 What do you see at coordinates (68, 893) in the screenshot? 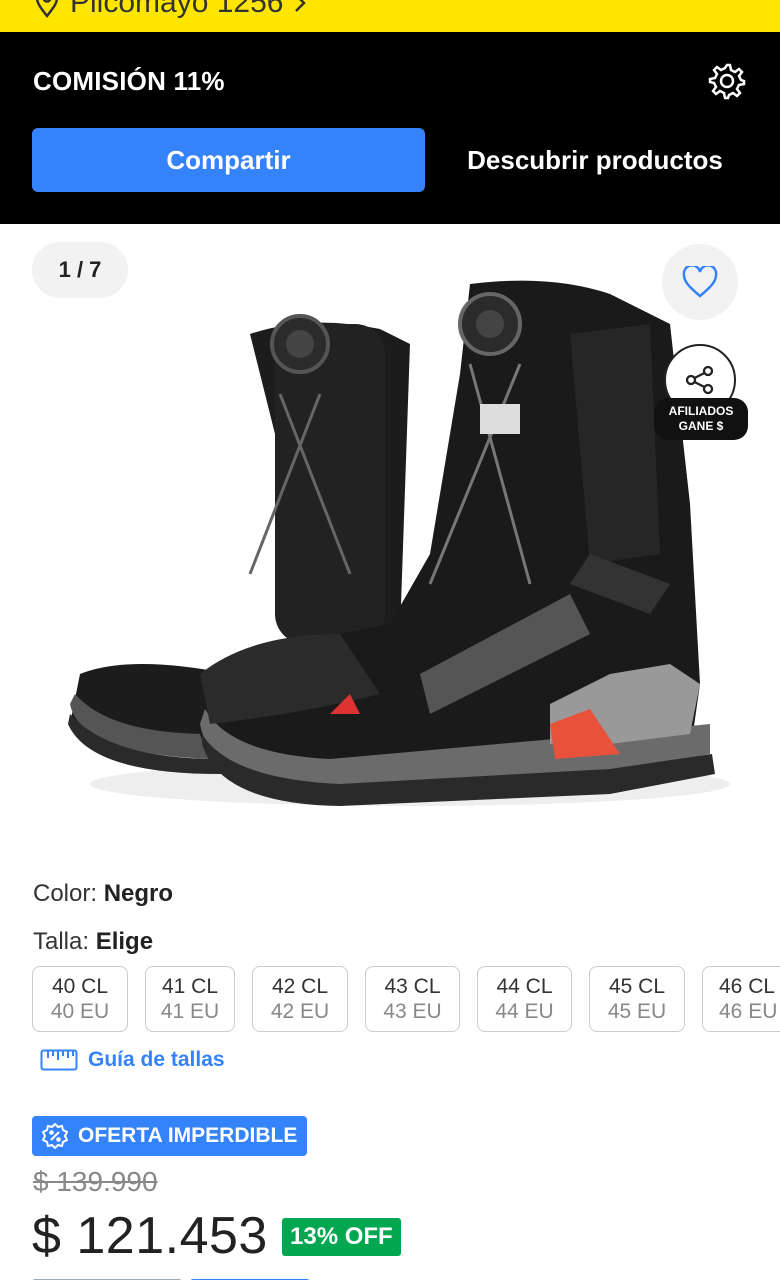
I see `color-label: Color:` at bounding box center [68, 893].